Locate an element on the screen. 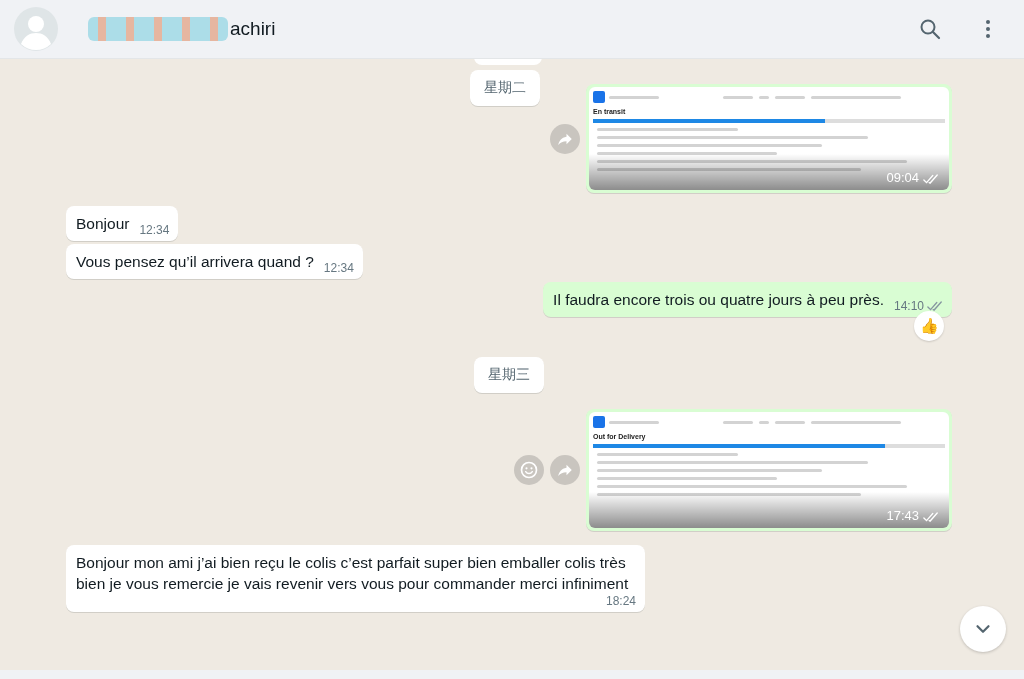 This screenshot has height=679, width=1024. message-time: 17:43 is located at coordinates (902, 515).